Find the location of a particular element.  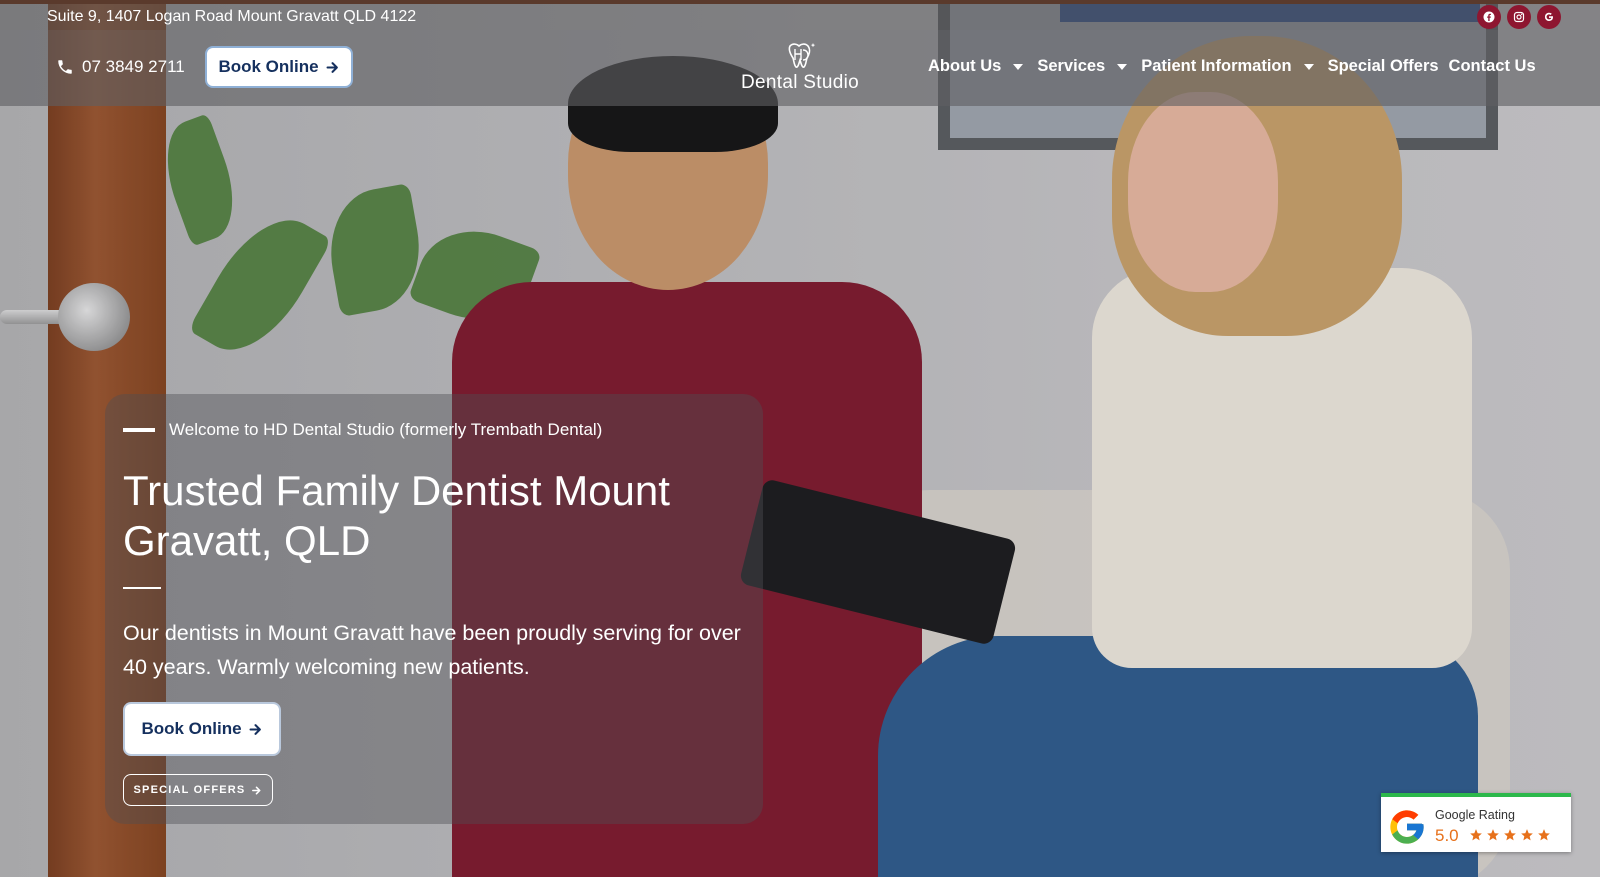

special-offers-label: SPECIAL OFFERS is located at coordinates (189, 790).